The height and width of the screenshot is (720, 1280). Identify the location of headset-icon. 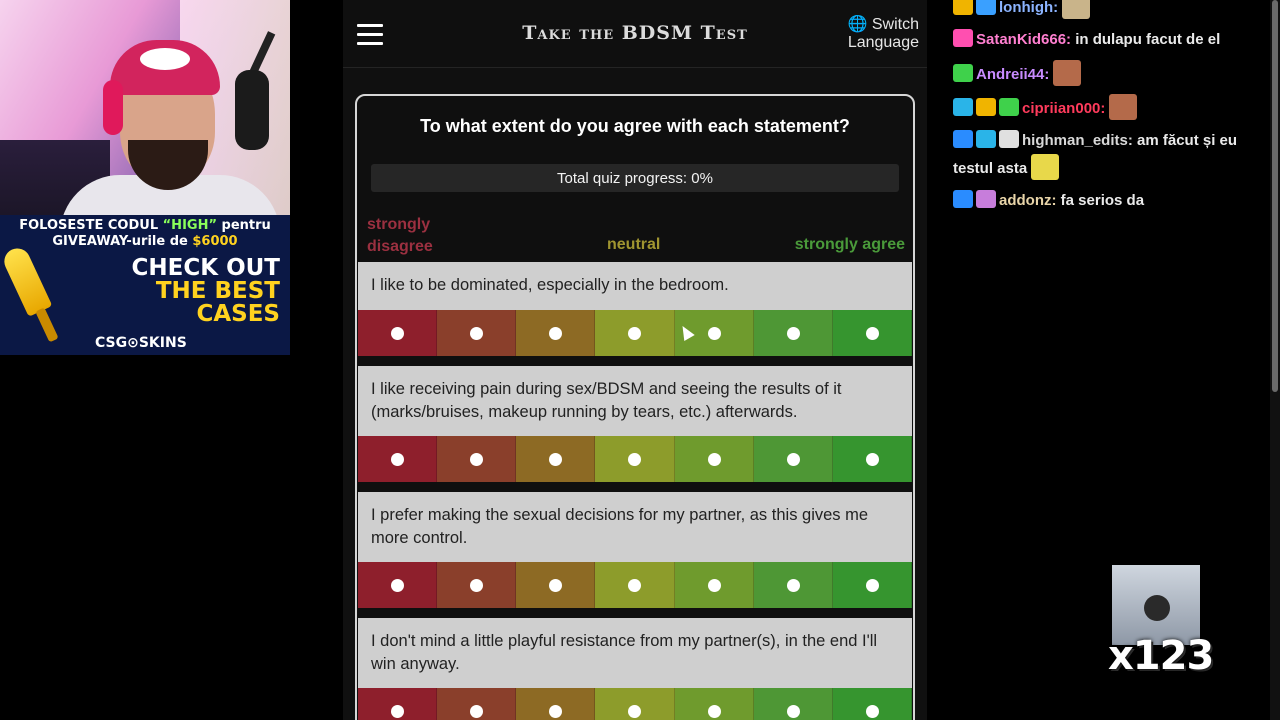
(113, 107).